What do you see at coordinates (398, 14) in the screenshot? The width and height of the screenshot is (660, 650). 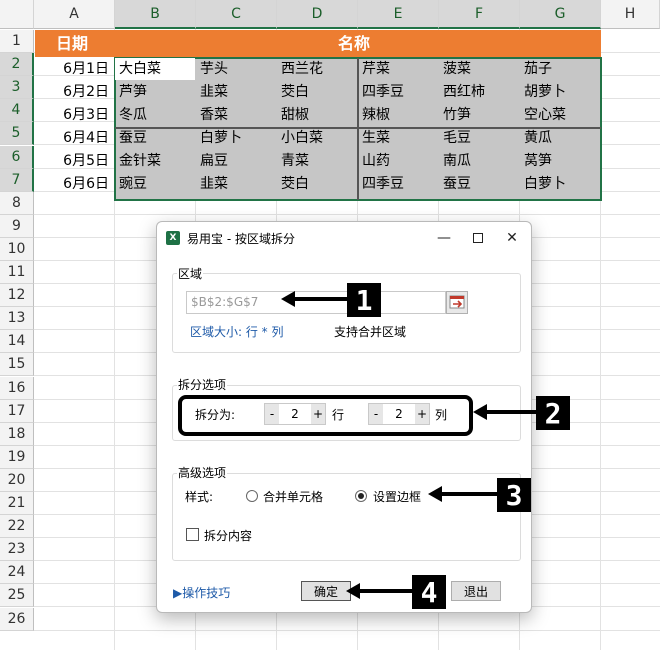 I see `column-header-e: E` at bounding box center [398, 14].